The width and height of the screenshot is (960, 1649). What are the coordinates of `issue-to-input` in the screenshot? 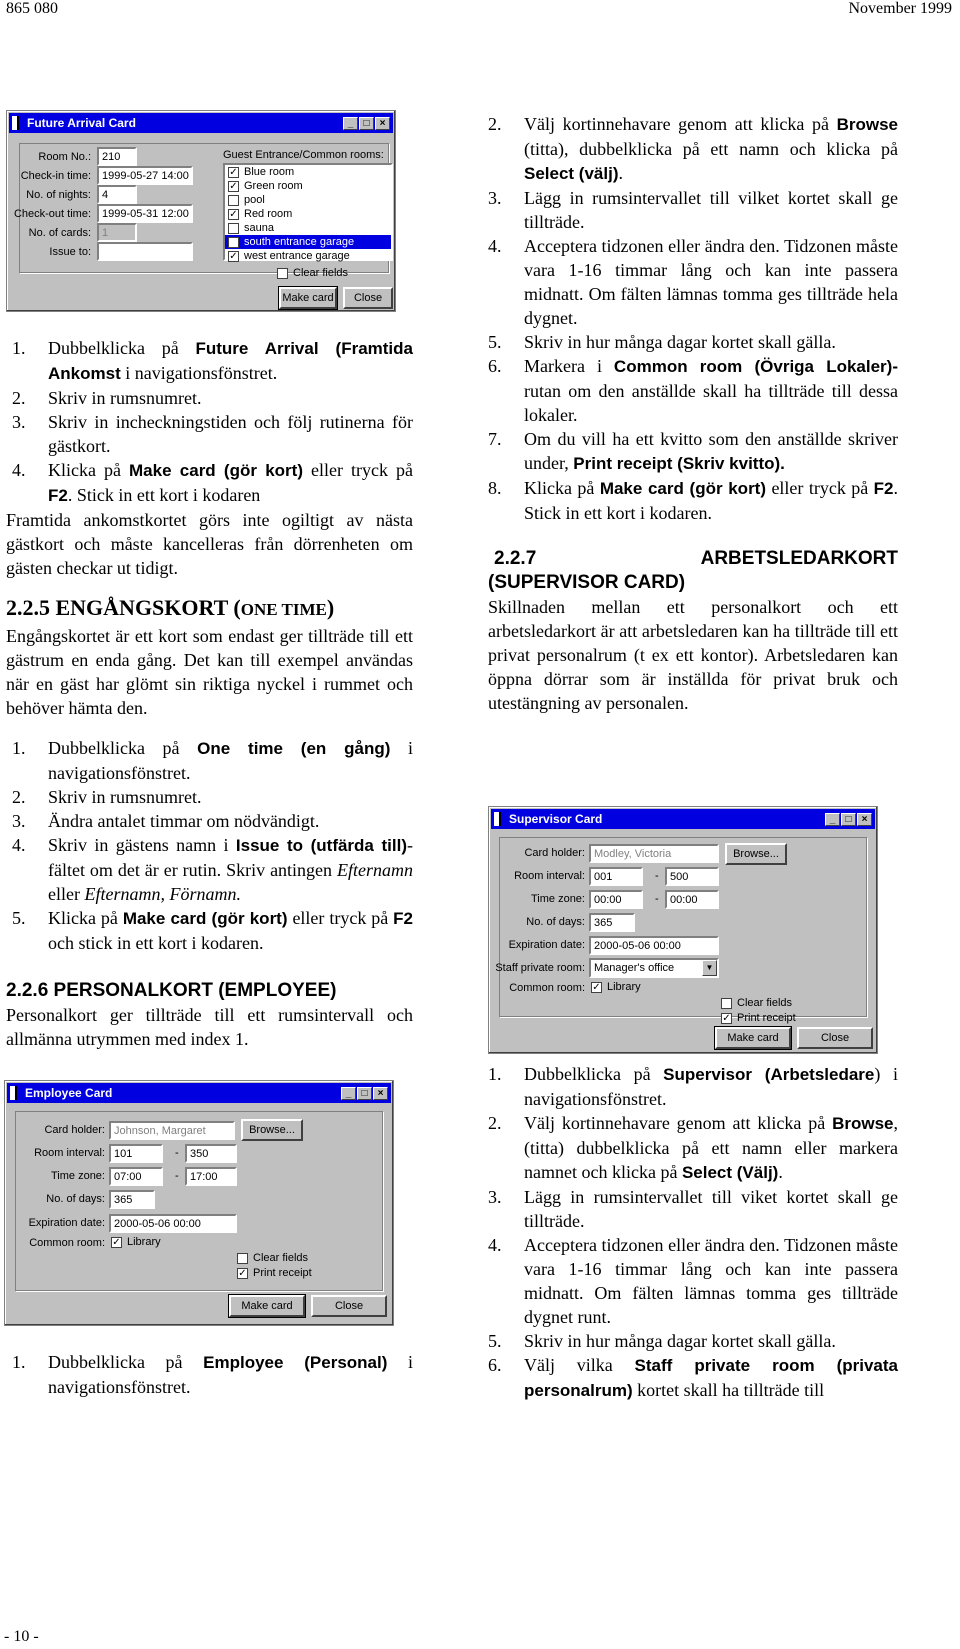 It's located at (145, 251).